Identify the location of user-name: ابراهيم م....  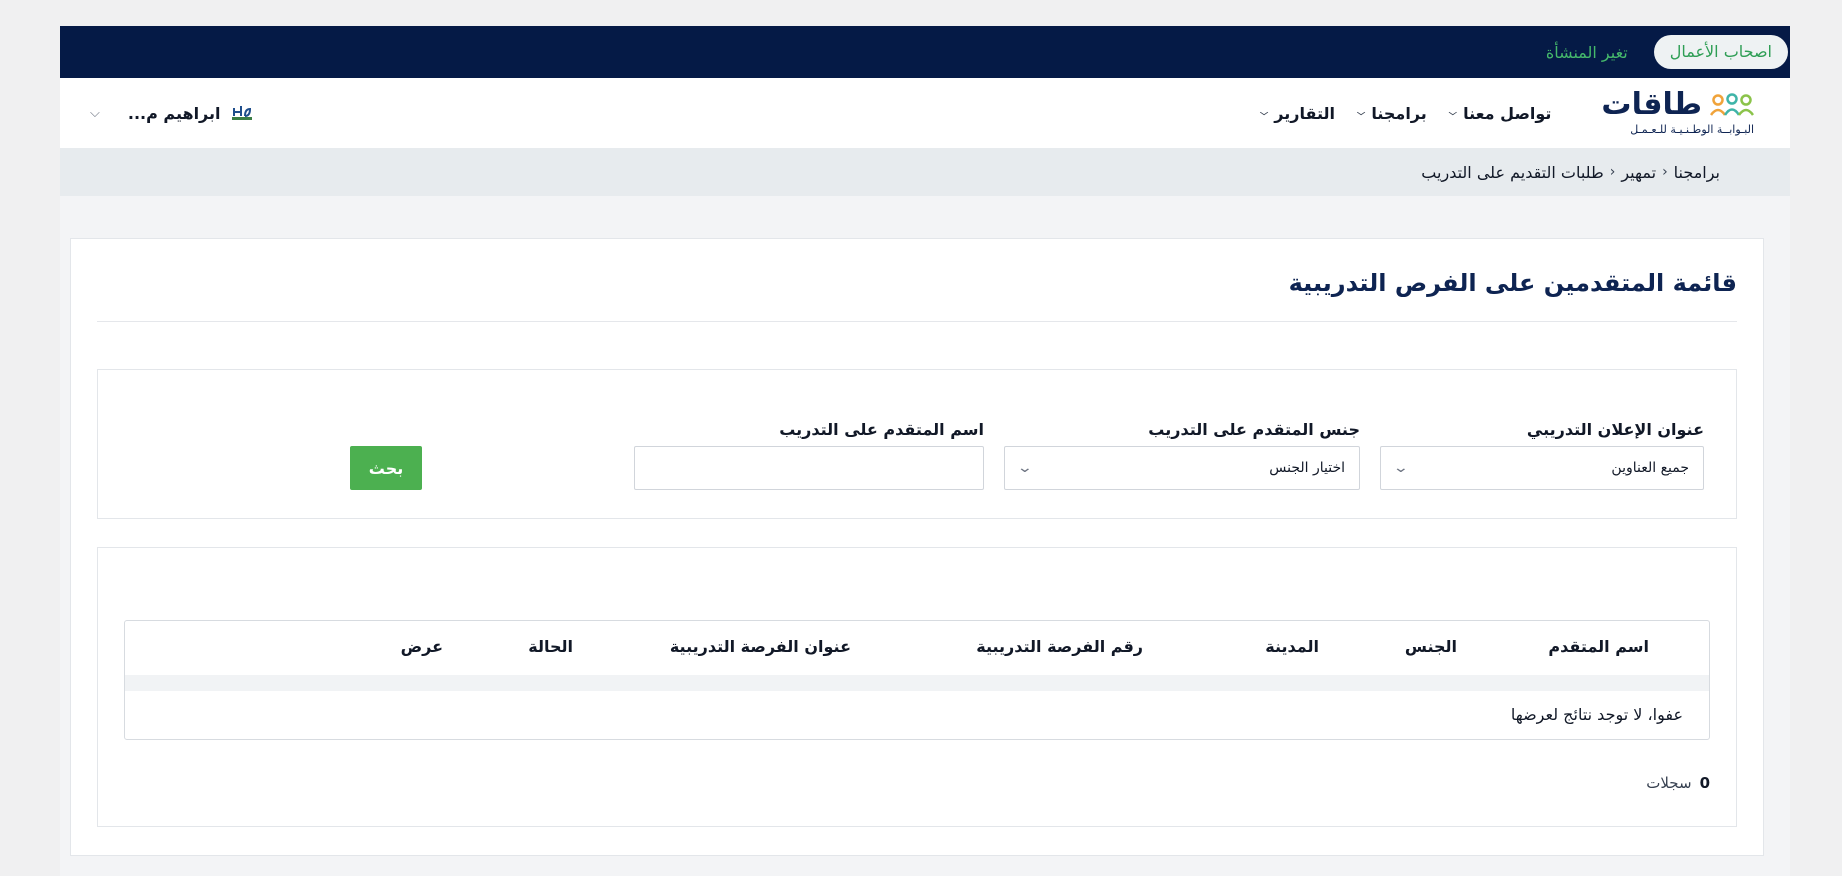
(174, 113).